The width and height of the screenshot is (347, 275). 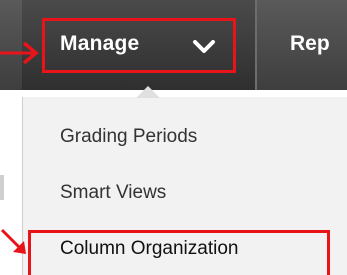 I want to click on arrow-right-icon, so click(x=19, y=53).